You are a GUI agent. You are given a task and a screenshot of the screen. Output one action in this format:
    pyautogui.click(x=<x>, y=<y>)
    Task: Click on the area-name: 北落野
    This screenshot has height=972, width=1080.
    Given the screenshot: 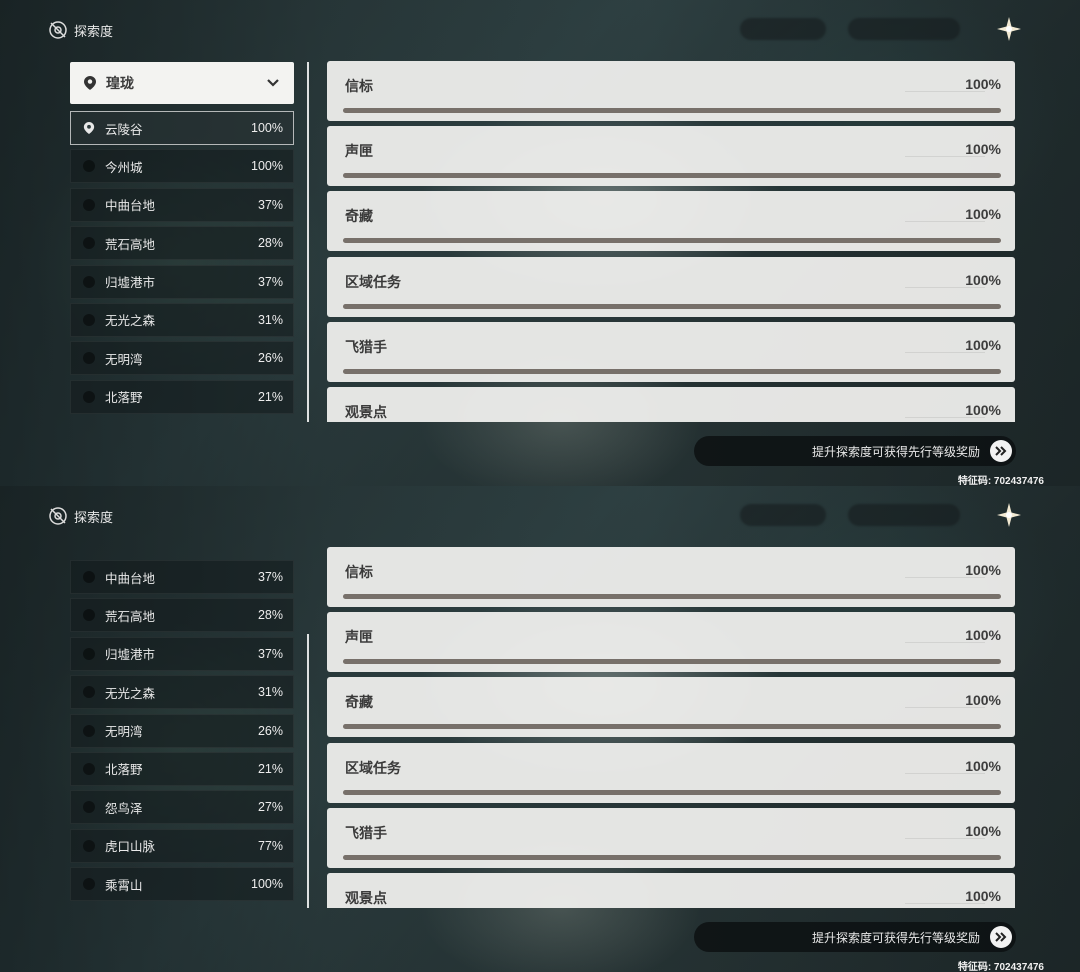 What is the action you would take?
    pyautogui.click(x=124, y=770)
    